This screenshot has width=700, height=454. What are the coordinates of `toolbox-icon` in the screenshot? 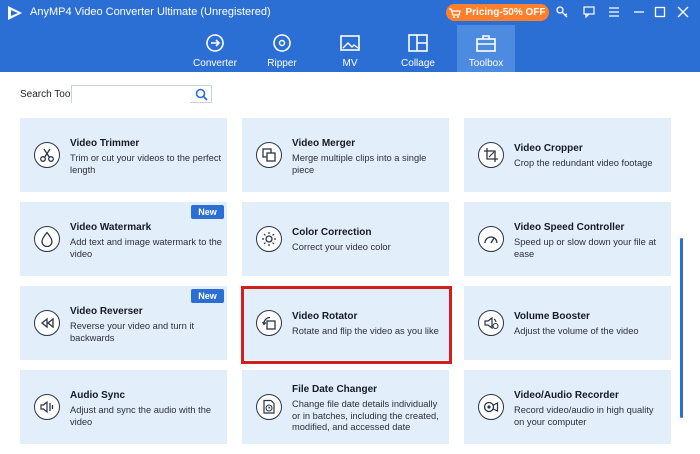 It's located at (486, 43).